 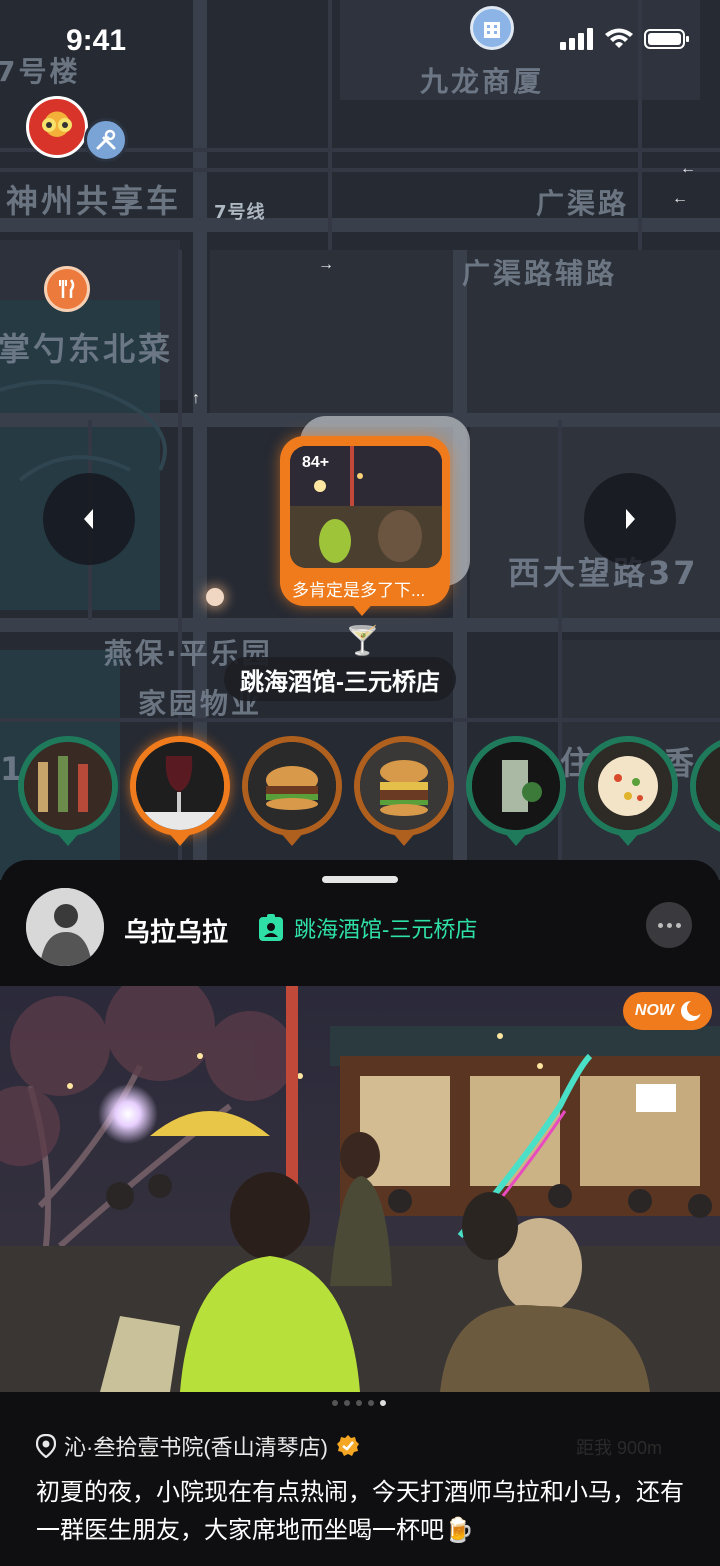 I want to click on venue-map-label: 跳海酒馆-三元桥店, so click(x=340, y=679).